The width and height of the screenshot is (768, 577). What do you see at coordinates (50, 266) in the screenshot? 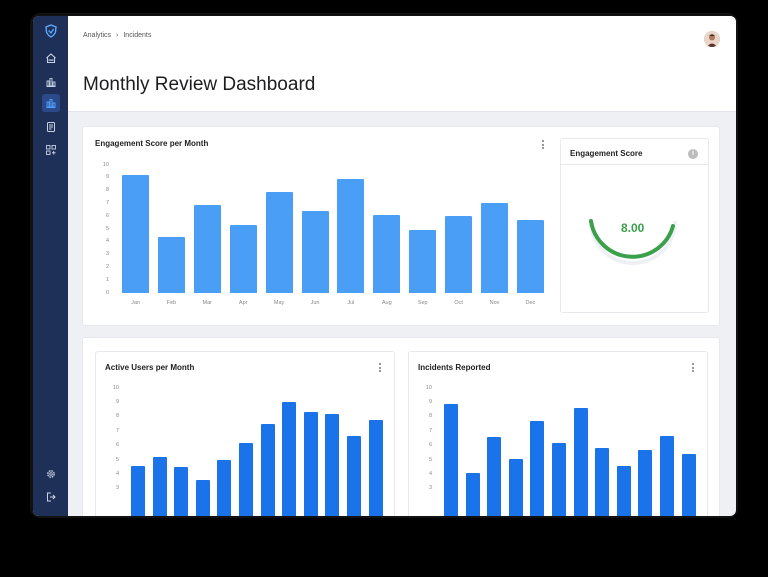
I see `sidebar` at bounding box center [50, 266].